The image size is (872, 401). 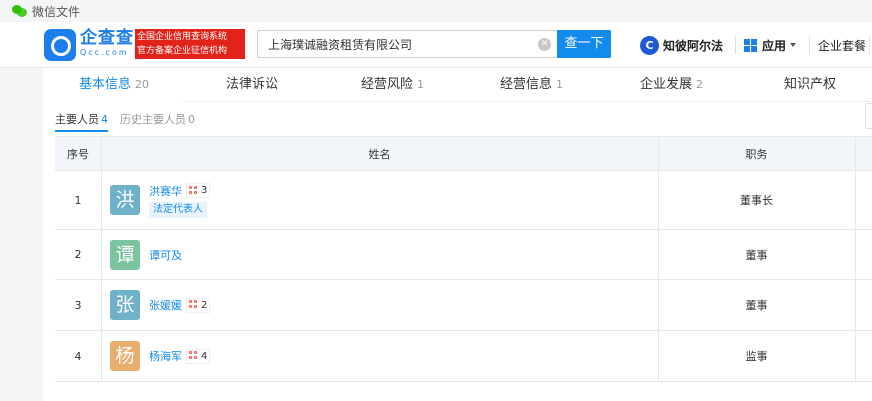 What do you see at coordinates (78, 254) in the screenshot?
I see `row-index: 2` at bounding box center [78, 254].